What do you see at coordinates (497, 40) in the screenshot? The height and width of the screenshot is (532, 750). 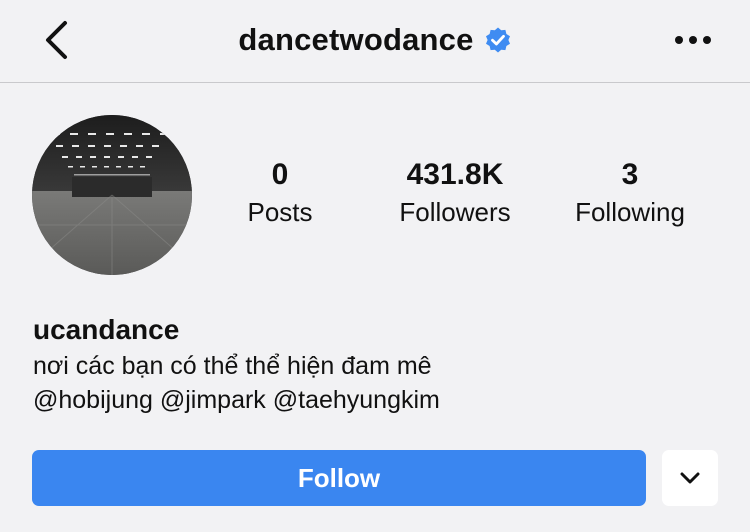 I see `verified-badge-icon` at bounding box center [497, 40].